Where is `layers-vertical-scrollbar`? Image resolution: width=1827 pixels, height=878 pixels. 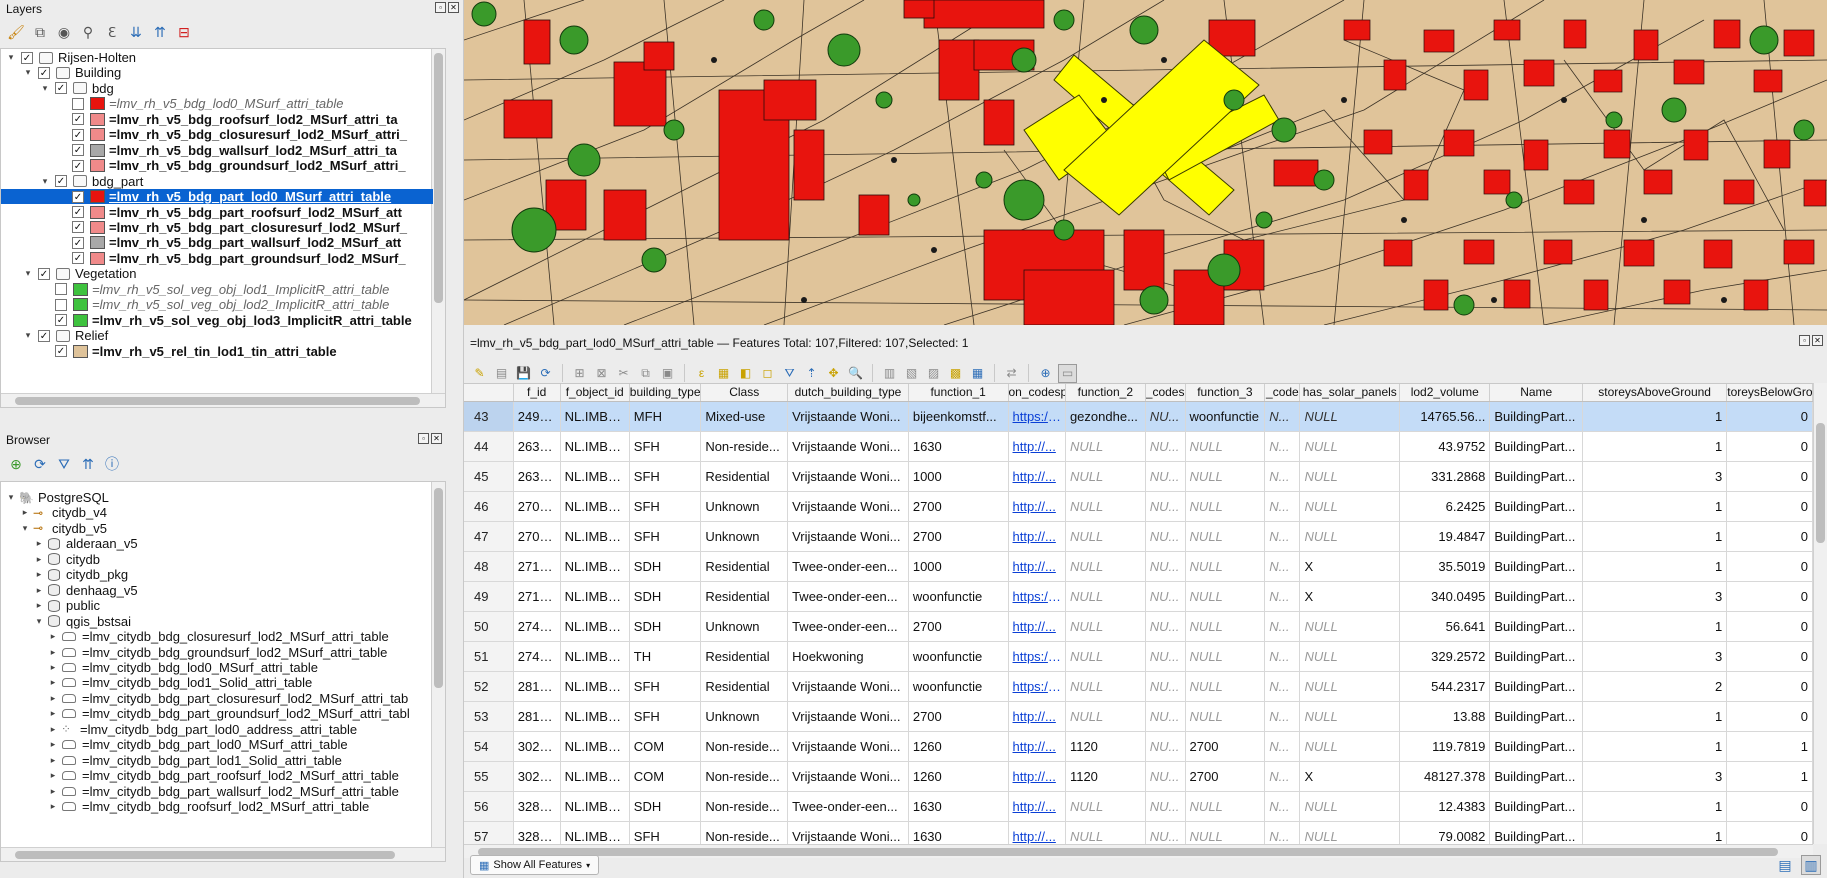 layers-vertical-scrollbar is located at coordinates (438, 222).